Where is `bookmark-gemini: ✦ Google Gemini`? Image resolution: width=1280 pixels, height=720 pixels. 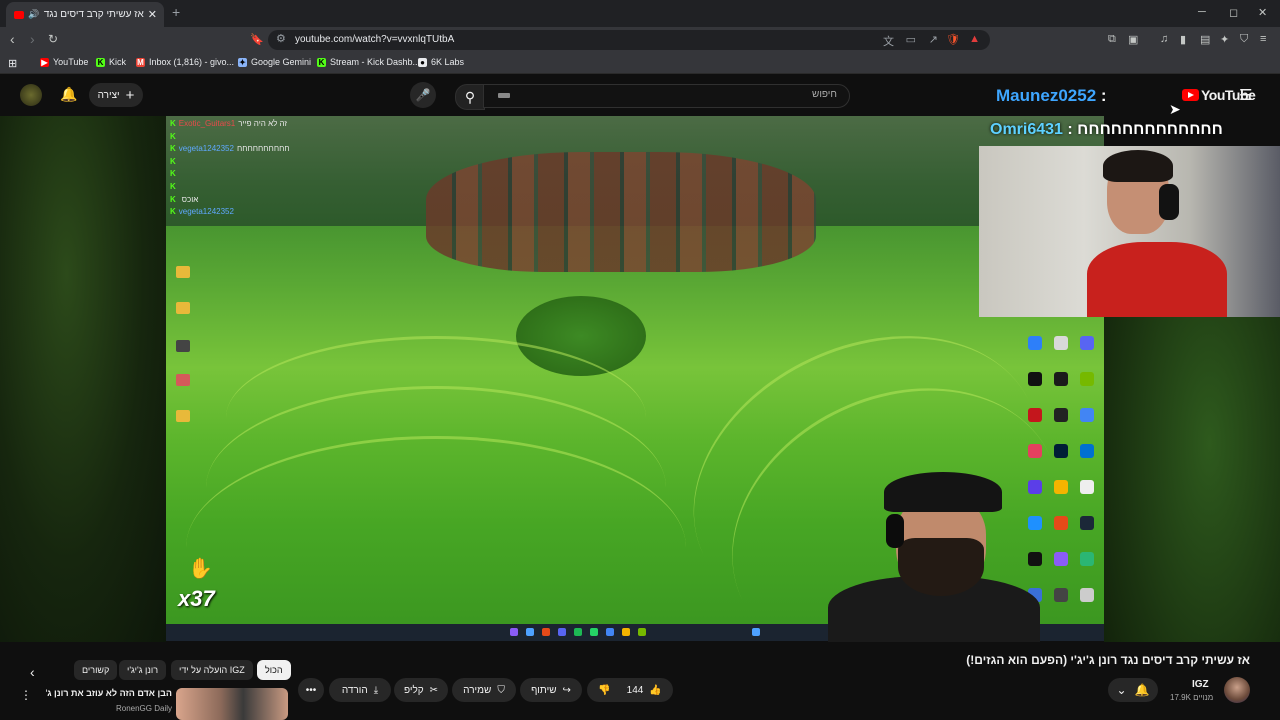
bookmark-gemini: ✦ Google Gemini is located at coordinates (274, 62).